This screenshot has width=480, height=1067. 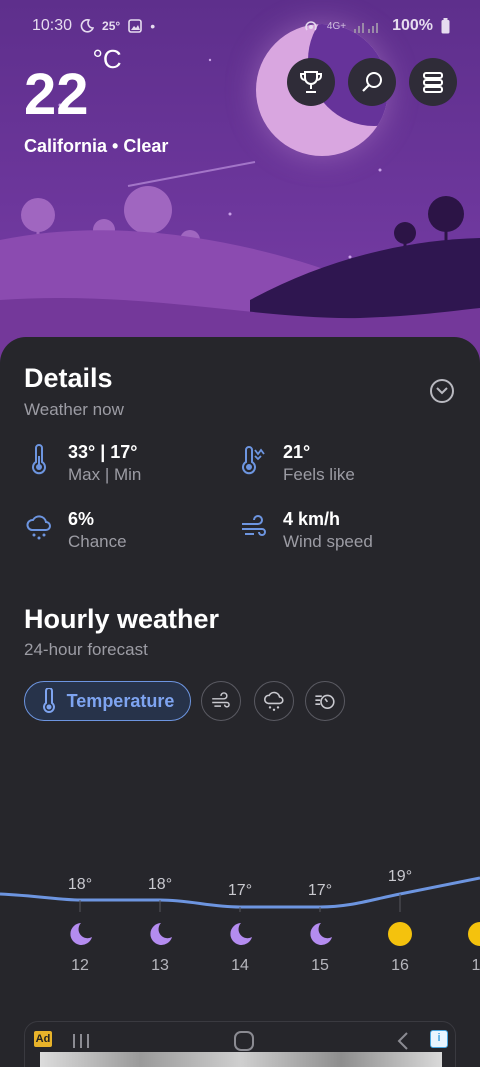 I want to click on chevron-down-icon, so click(x=442, y=391).